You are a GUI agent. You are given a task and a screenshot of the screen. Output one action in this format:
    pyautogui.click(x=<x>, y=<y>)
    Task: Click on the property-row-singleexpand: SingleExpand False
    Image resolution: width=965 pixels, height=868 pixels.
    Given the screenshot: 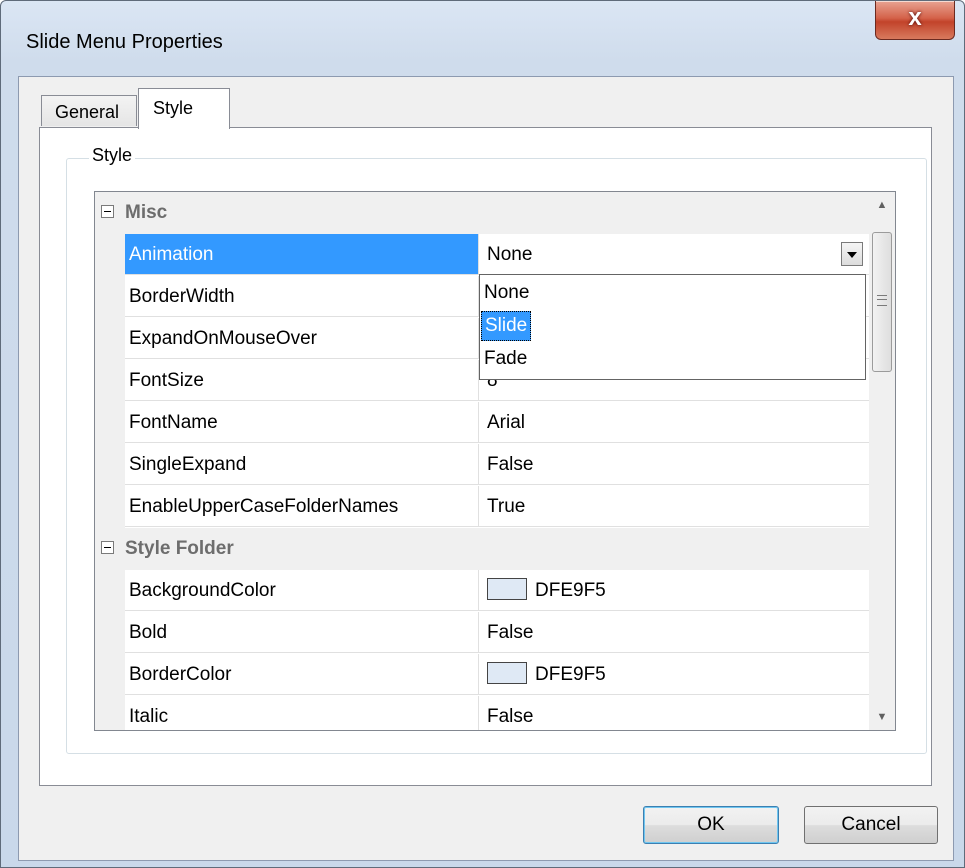 What is the action you would take?
    pyautogui.click(x=482, y=465)
    